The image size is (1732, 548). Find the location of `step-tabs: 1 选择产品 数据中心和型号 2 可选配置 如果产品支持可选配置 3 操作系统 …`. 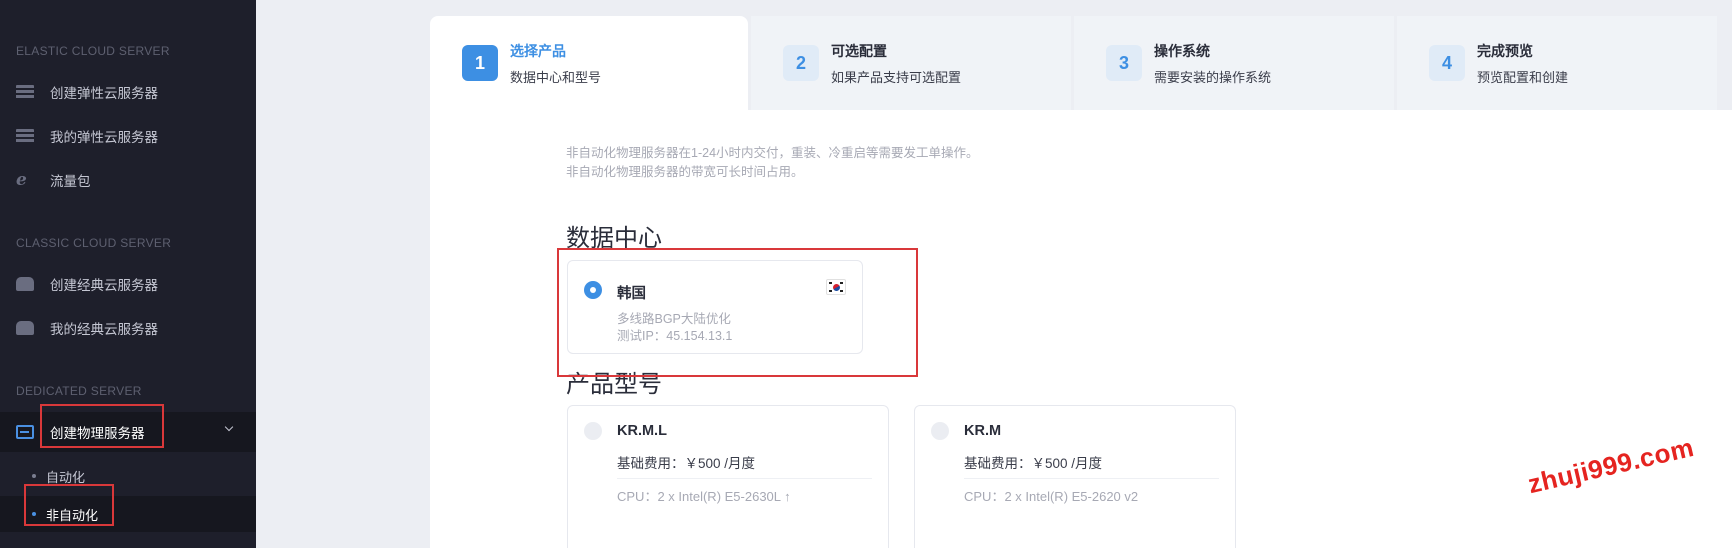

step-tabs: 1 选择产品 数据中心和型号 2 可选配置 如果产品支持可选配置 3 操作系统 … is located at coordinates (1081, 63).